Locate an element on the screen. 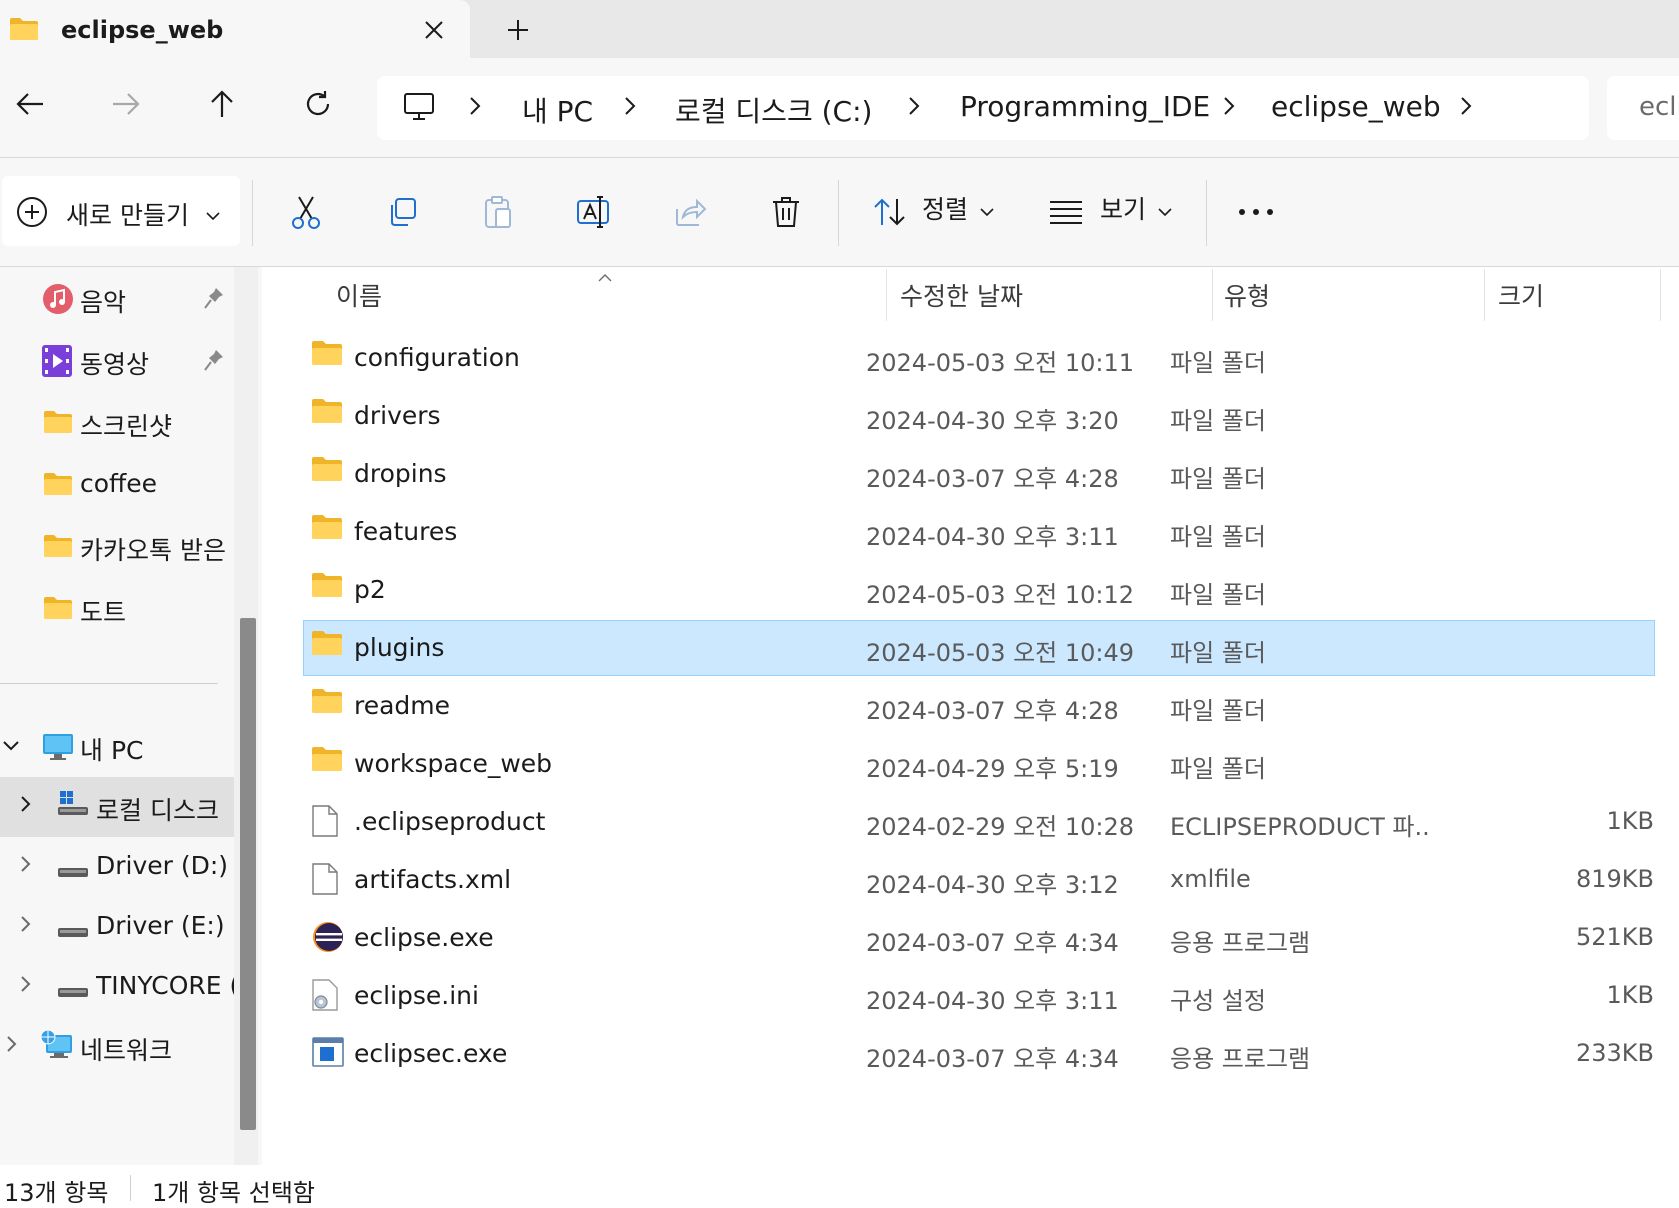 This screenshot has height=1208, width=1679. sidebar-item-video: 동영상 is located at coordinates (117, 361).